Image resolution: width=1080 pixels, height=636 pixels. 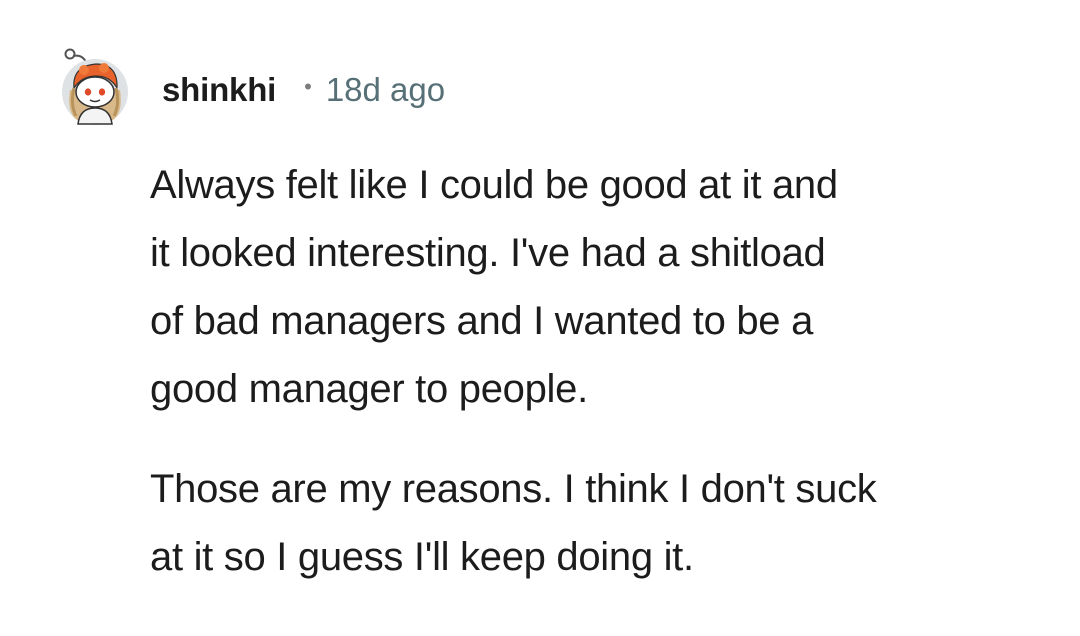 I want to click on comment-timestamp: 18d ago, so click(x=385, y=90).